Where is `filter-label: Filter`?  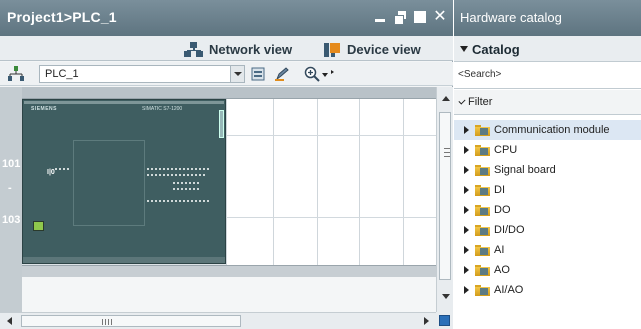 filter-label: Filter is located at coordinates (480, 102).